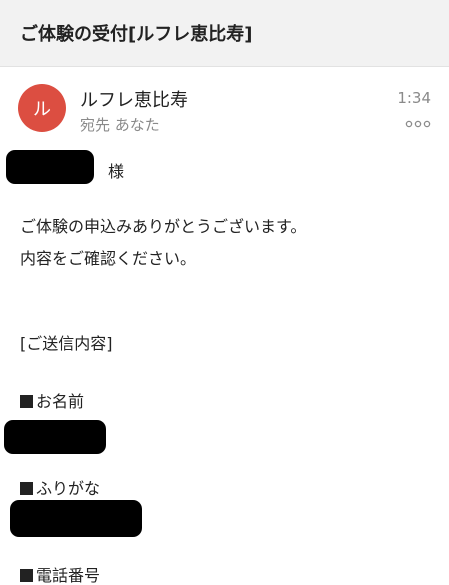 This screenshot has height=585, width=449. I want to click on field-phone-row: 電話番号, so click(60, 573).